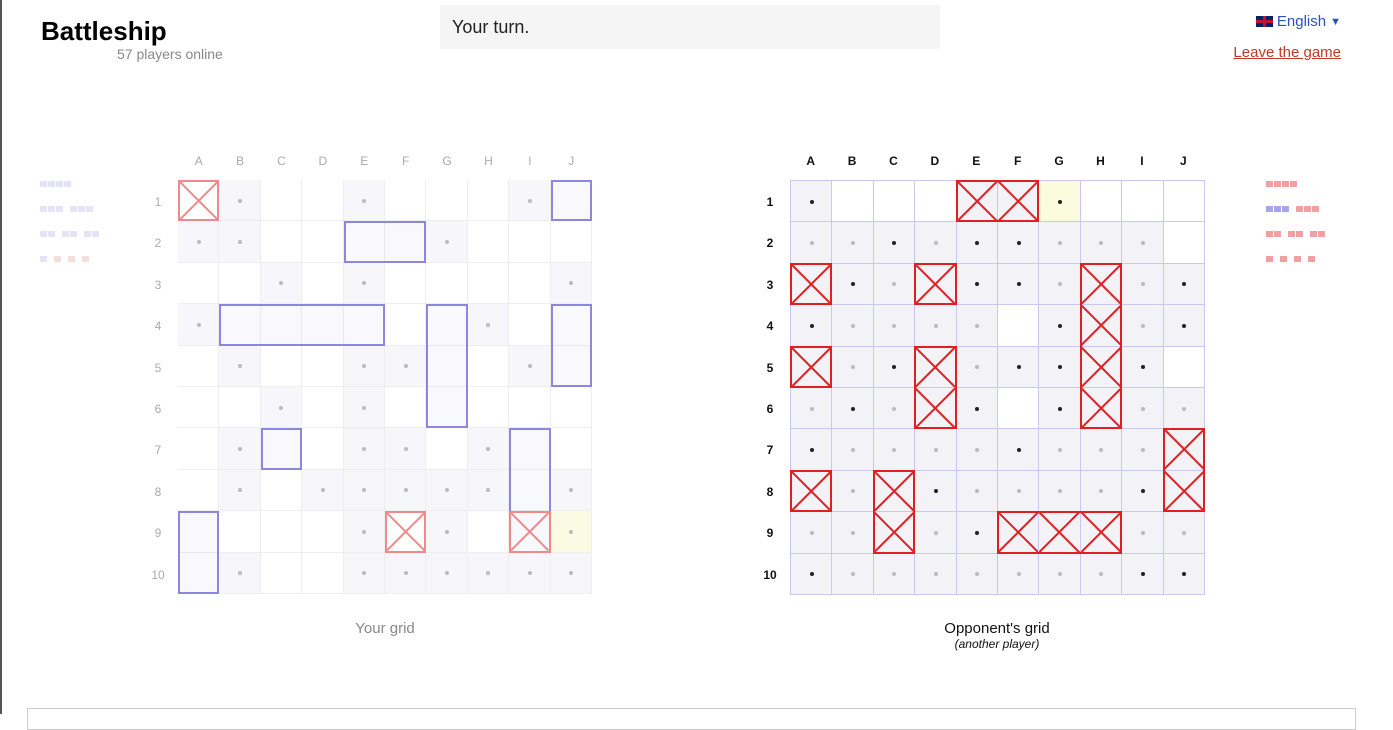 The height and width of the screenshot is (730, 1393). I want to click on leave-game-link: Leave the game, so click(1287, 52).